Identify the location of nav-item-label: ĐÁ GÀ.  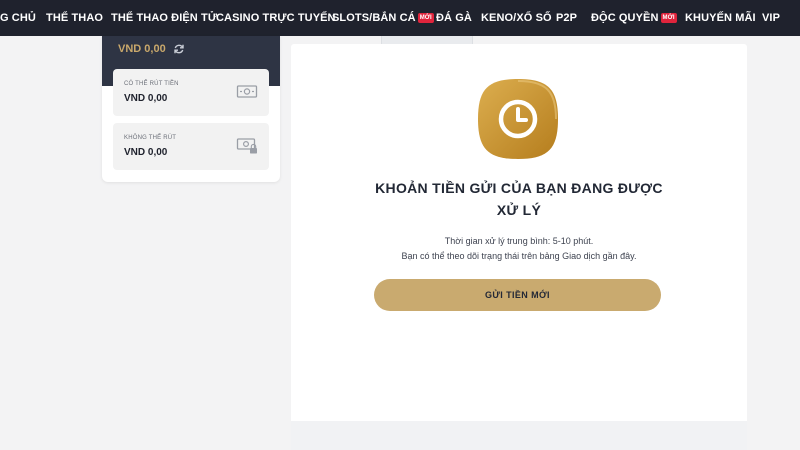
(454, 18).